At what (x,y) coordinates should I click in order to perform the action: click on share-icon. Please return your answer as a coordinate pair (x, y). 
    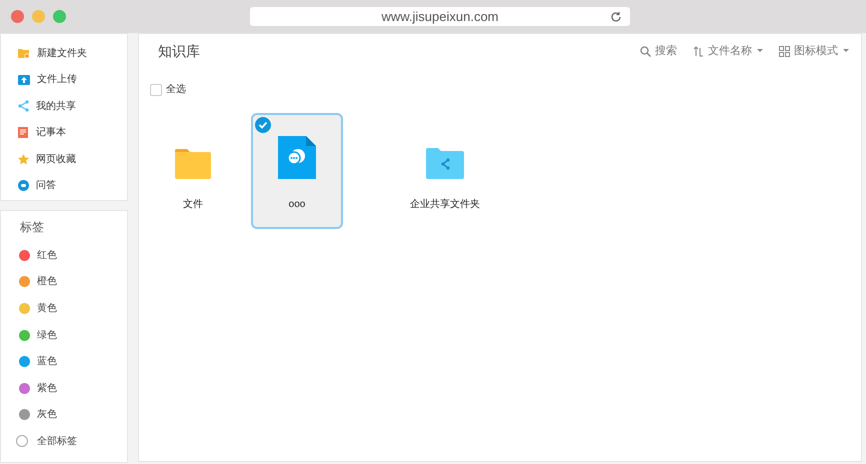
    Looking at the image, I should click on (23, 106).